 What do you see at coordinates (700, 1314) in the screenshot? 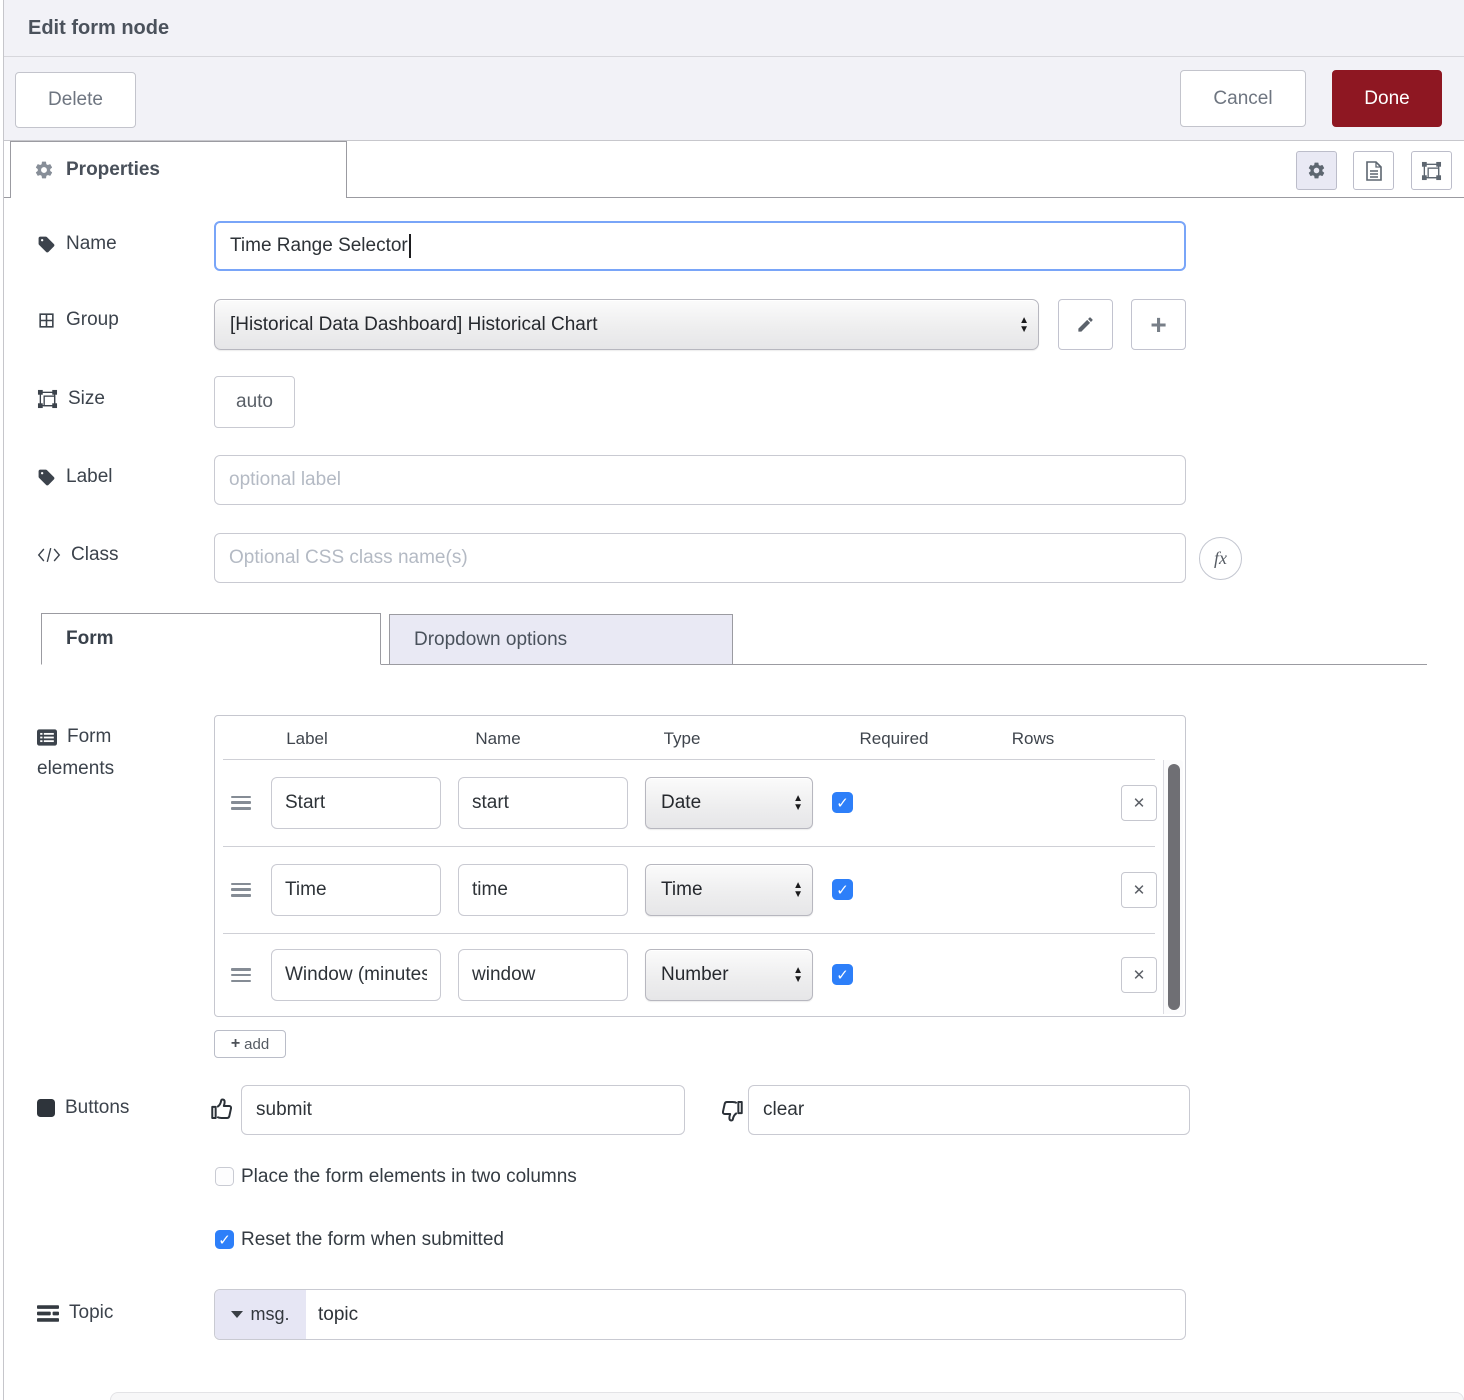
I see `topic-input: msg. topic` at bounding box center [700, 1314].